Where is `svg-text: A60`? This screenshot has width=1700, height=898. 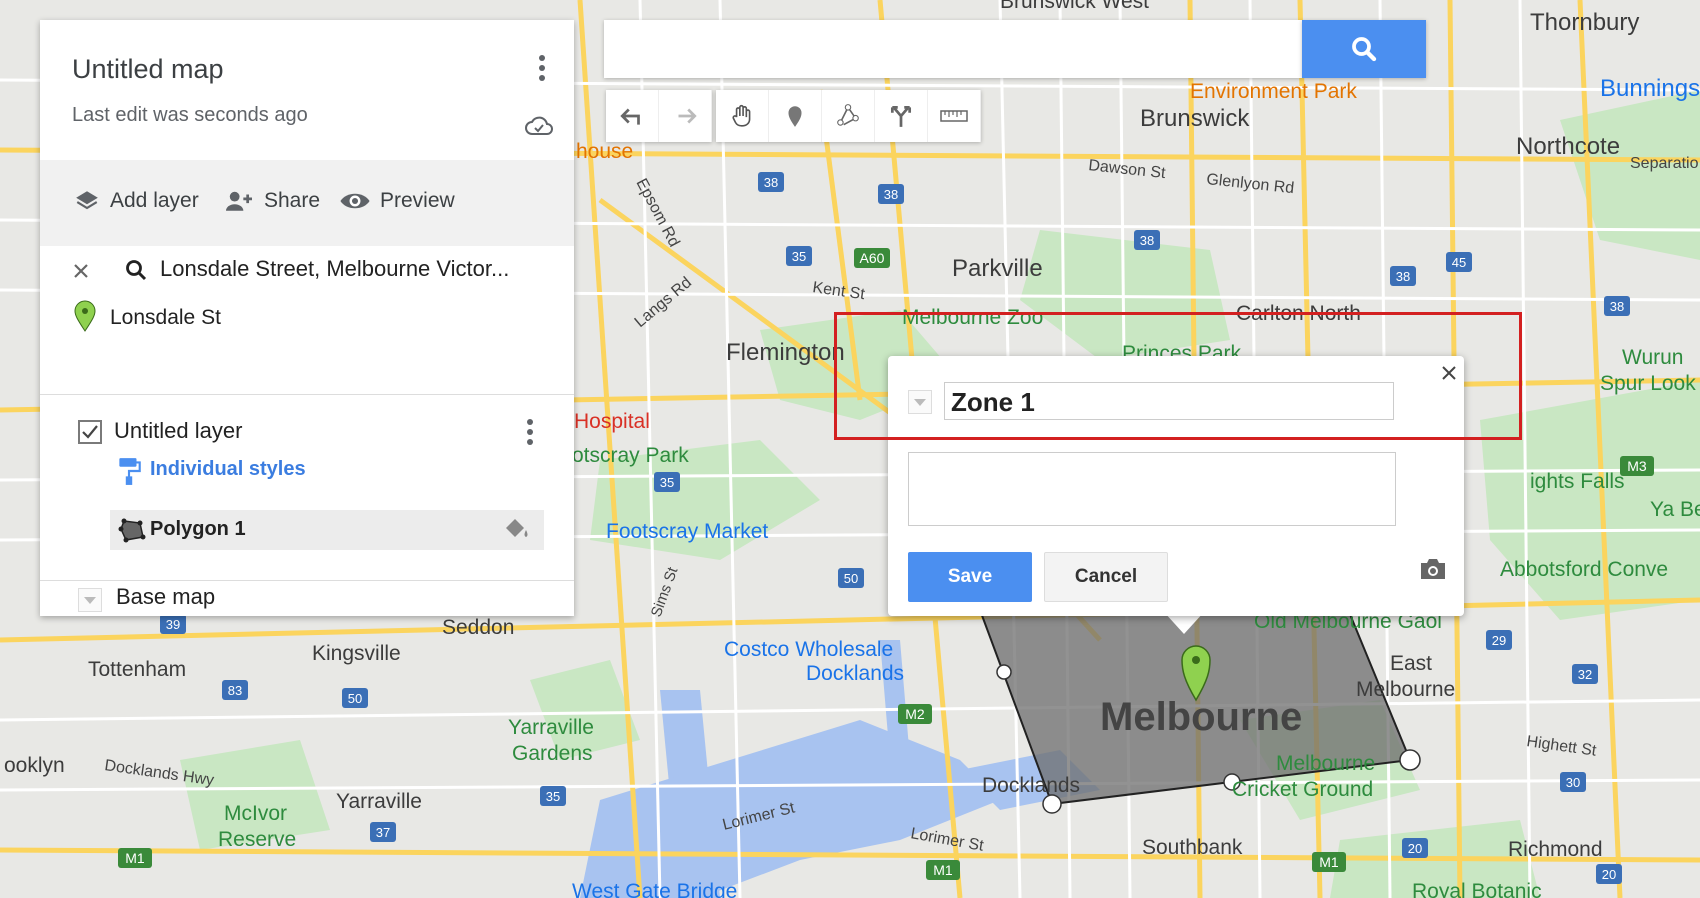 svg-text: A60 is located at coordinates (872, 258).